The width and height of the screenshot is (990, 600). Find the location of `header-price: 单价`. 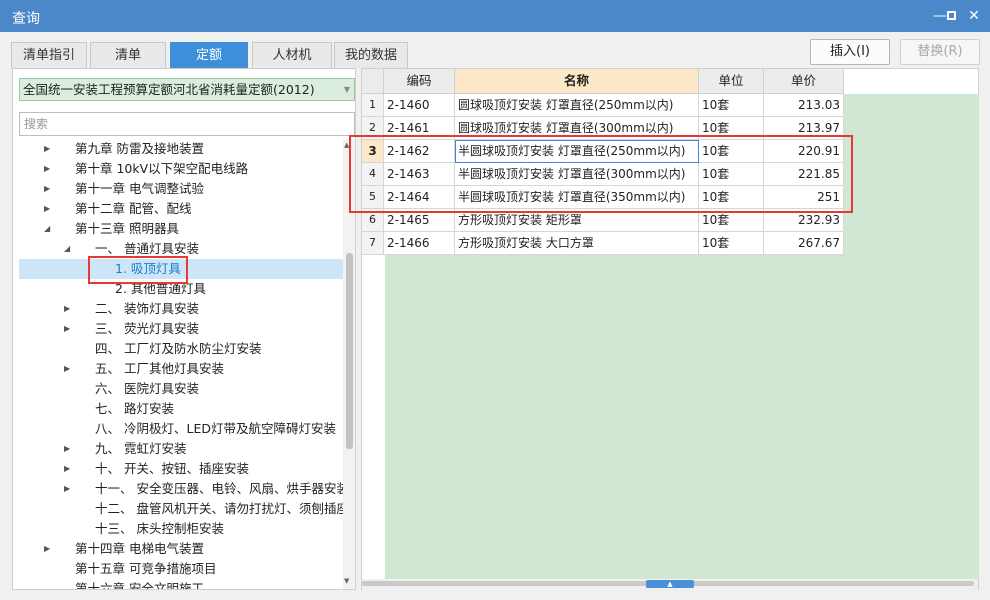

header-price: 单价 is located at coordinates (804, 81).